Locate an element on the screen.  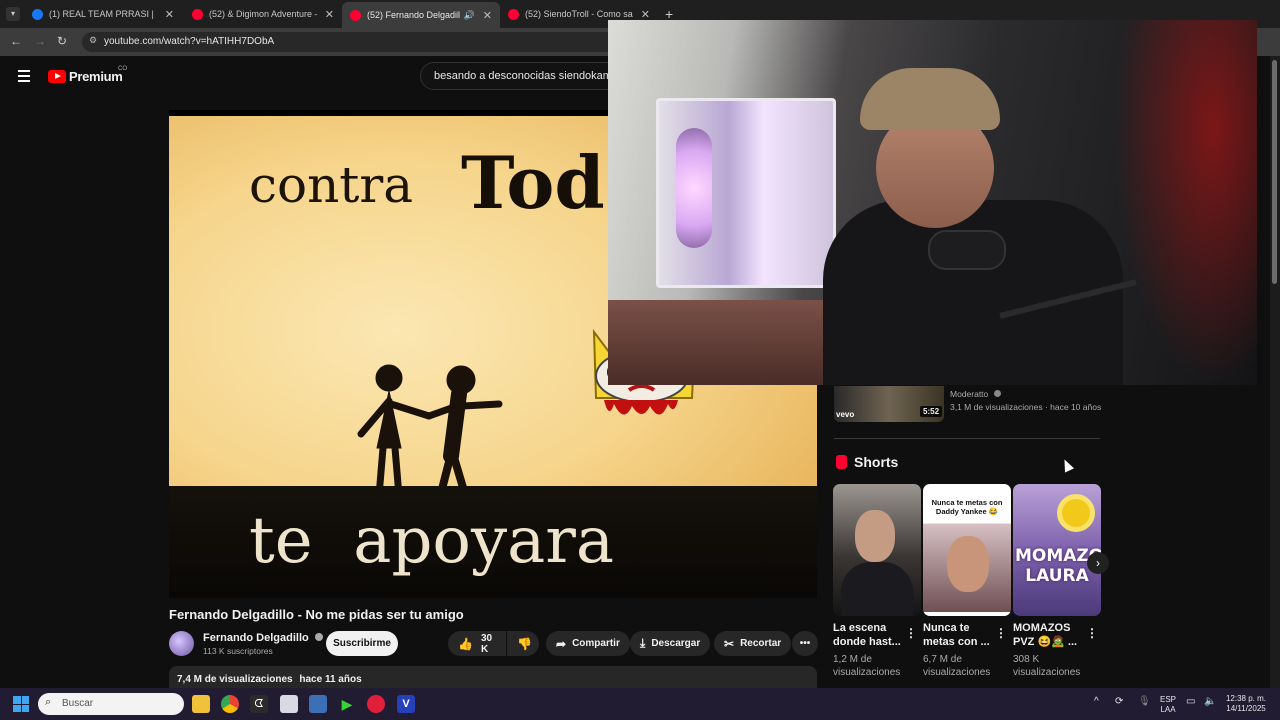
thumbs-up-icon: 👍 is located at coordinates (465, 643).